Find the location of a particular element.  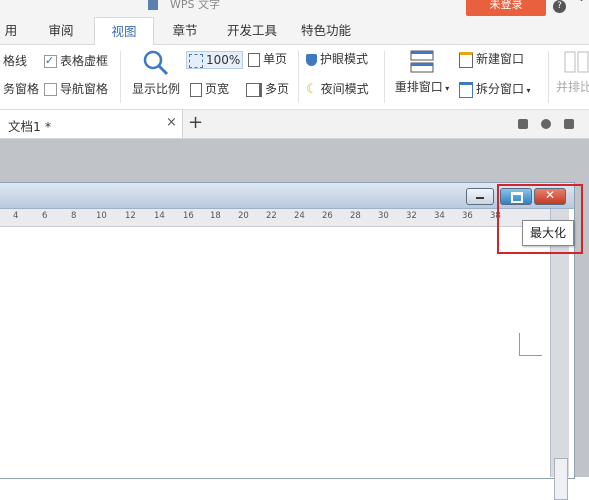

ruler-tick: 36 is located at coordinates (467, 216).